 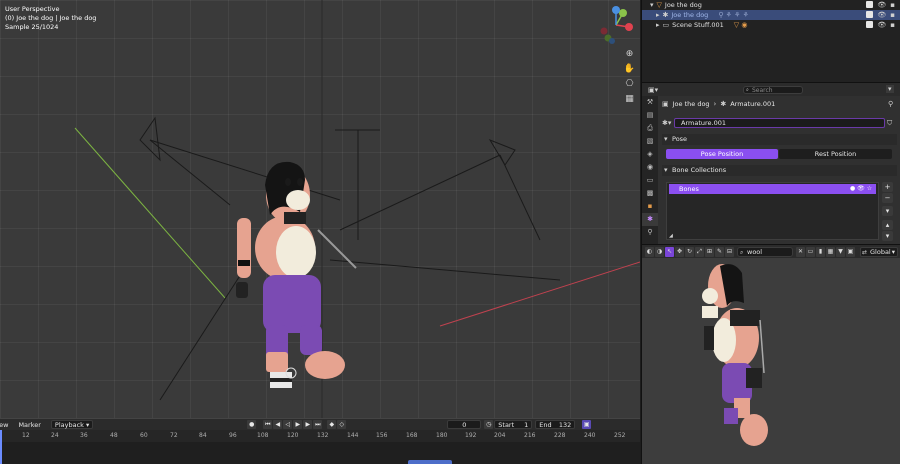 I want to click on move-up-button: ▴, so click(x=887, y=225).